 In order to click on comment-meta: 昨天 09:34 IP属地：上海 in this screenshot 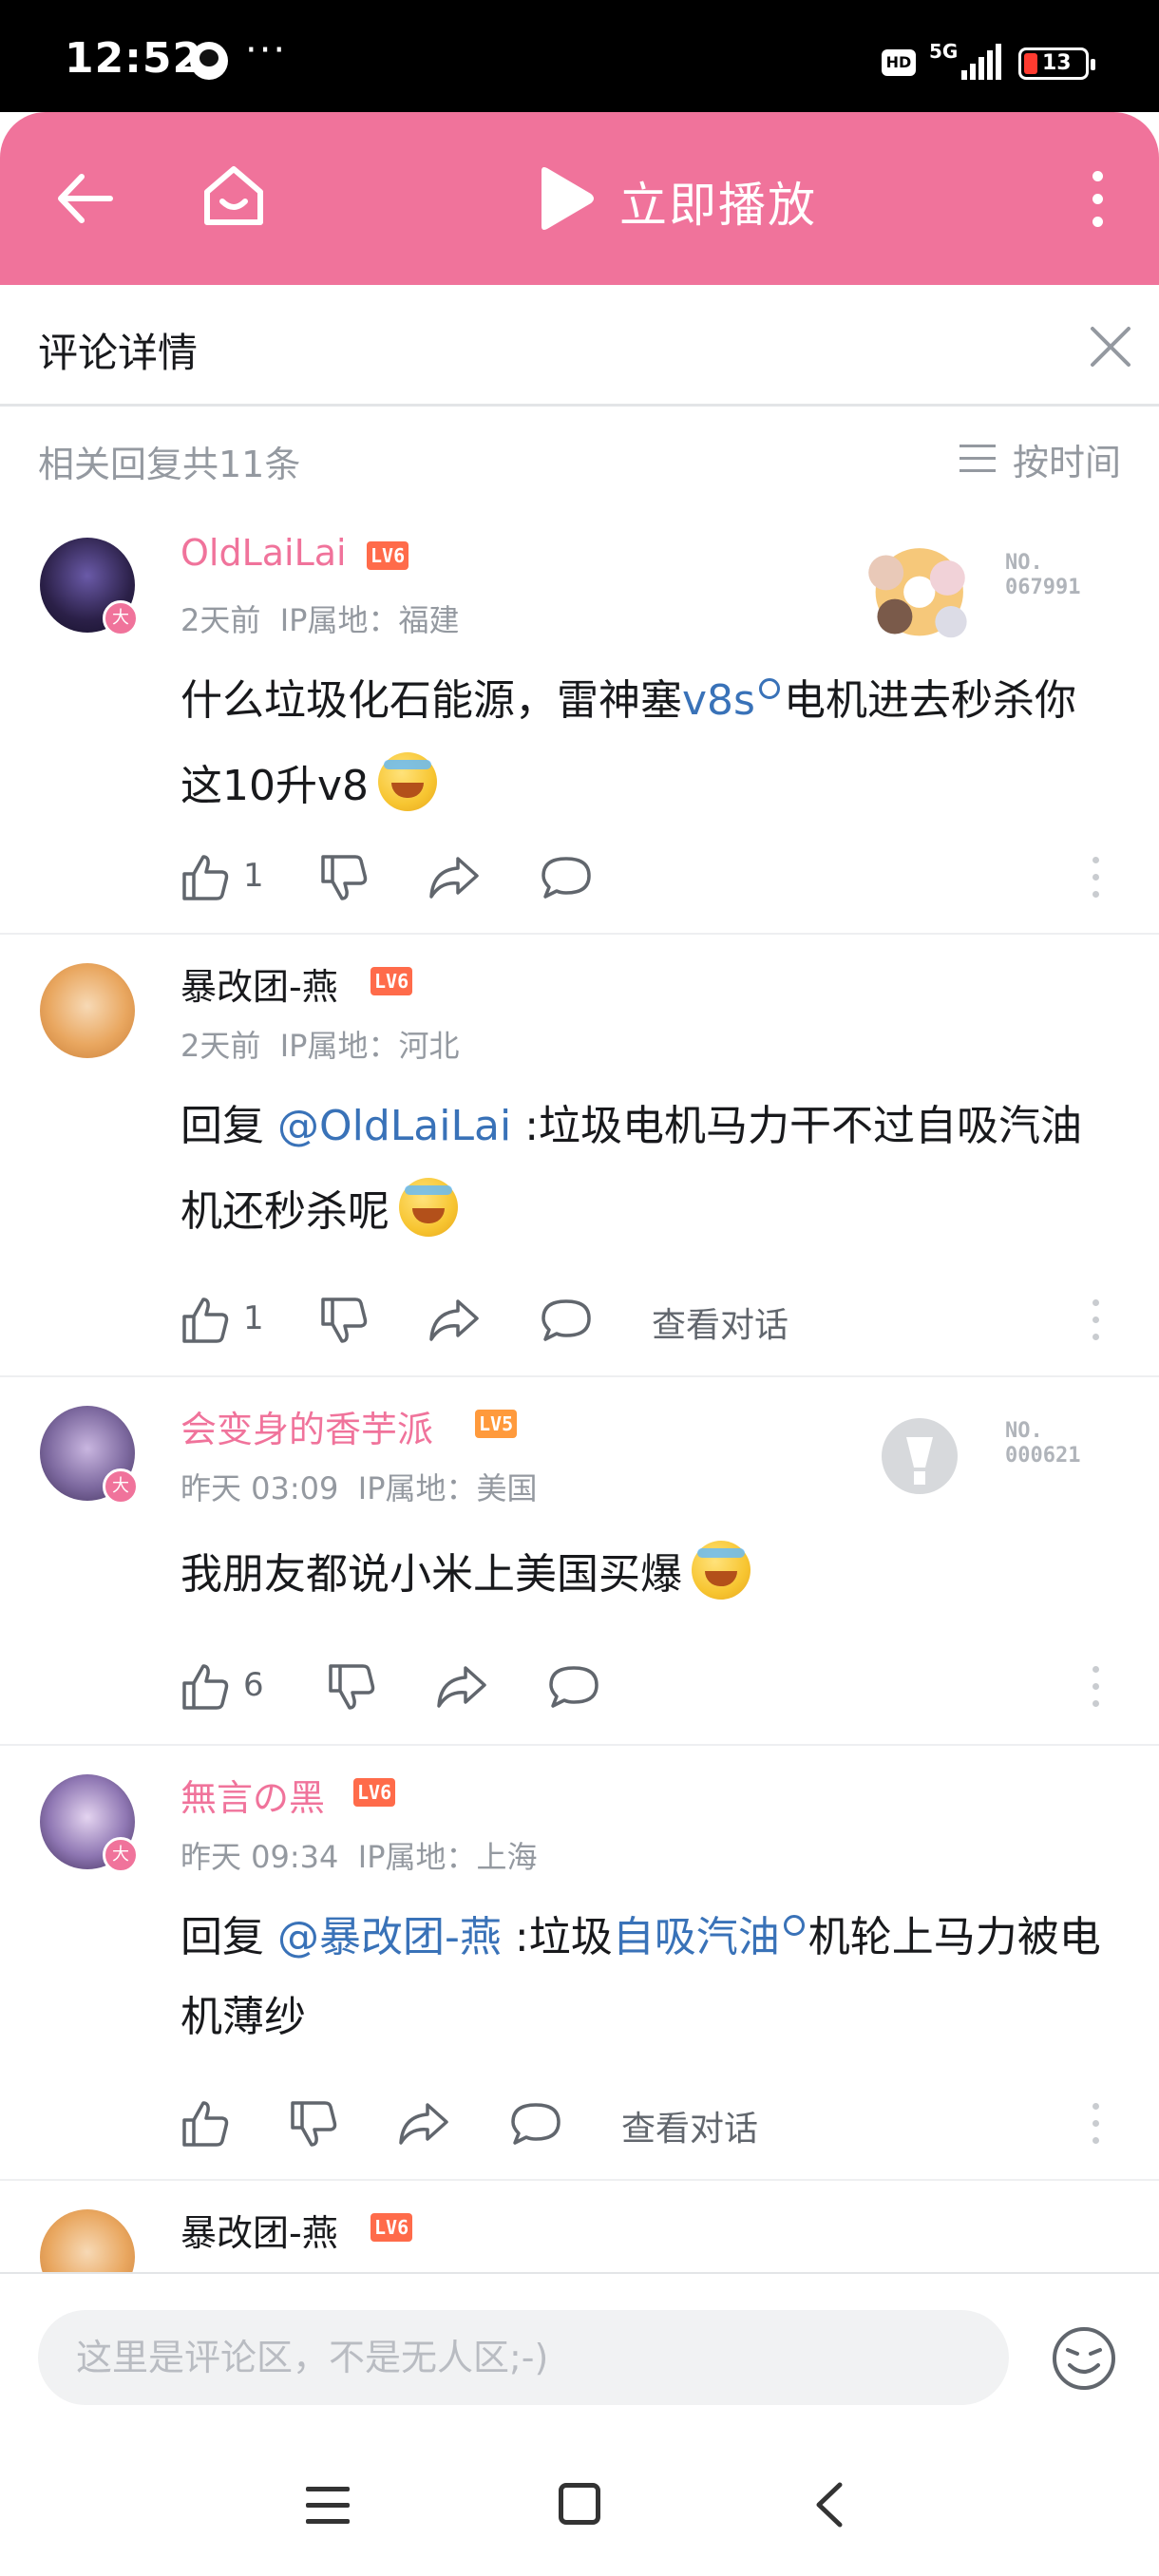, I will do `click(359, 1855)`.